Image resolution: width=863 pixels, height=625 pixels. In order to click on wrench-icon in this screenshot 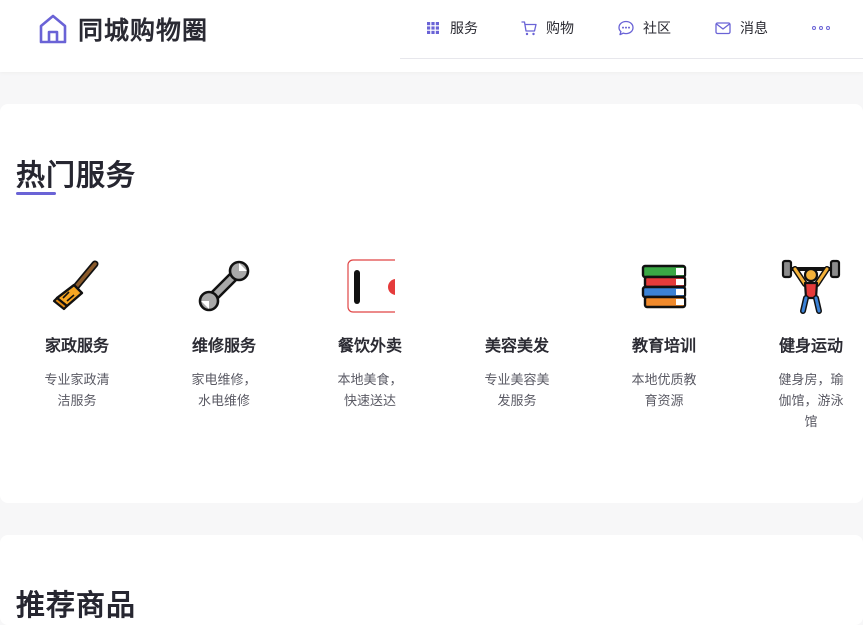, I will do `click(224, 286)`.